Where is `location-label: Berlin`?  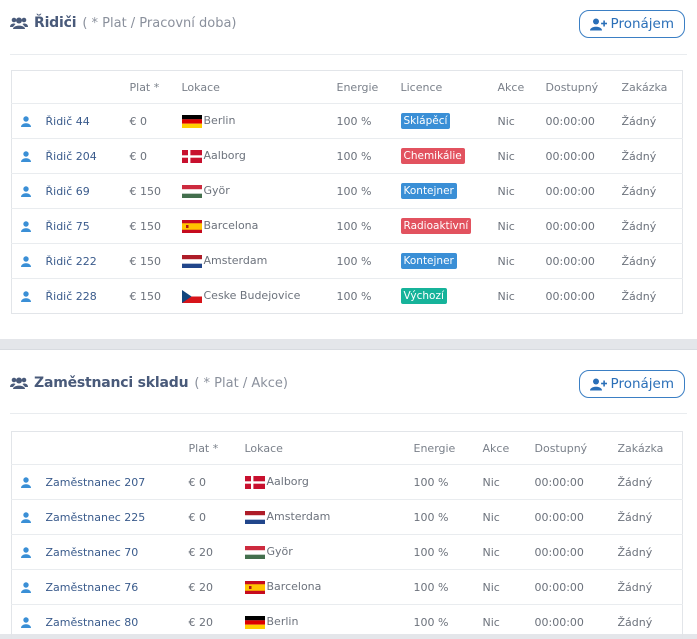
location-label: Berlin is located at coordinates (283, 621).